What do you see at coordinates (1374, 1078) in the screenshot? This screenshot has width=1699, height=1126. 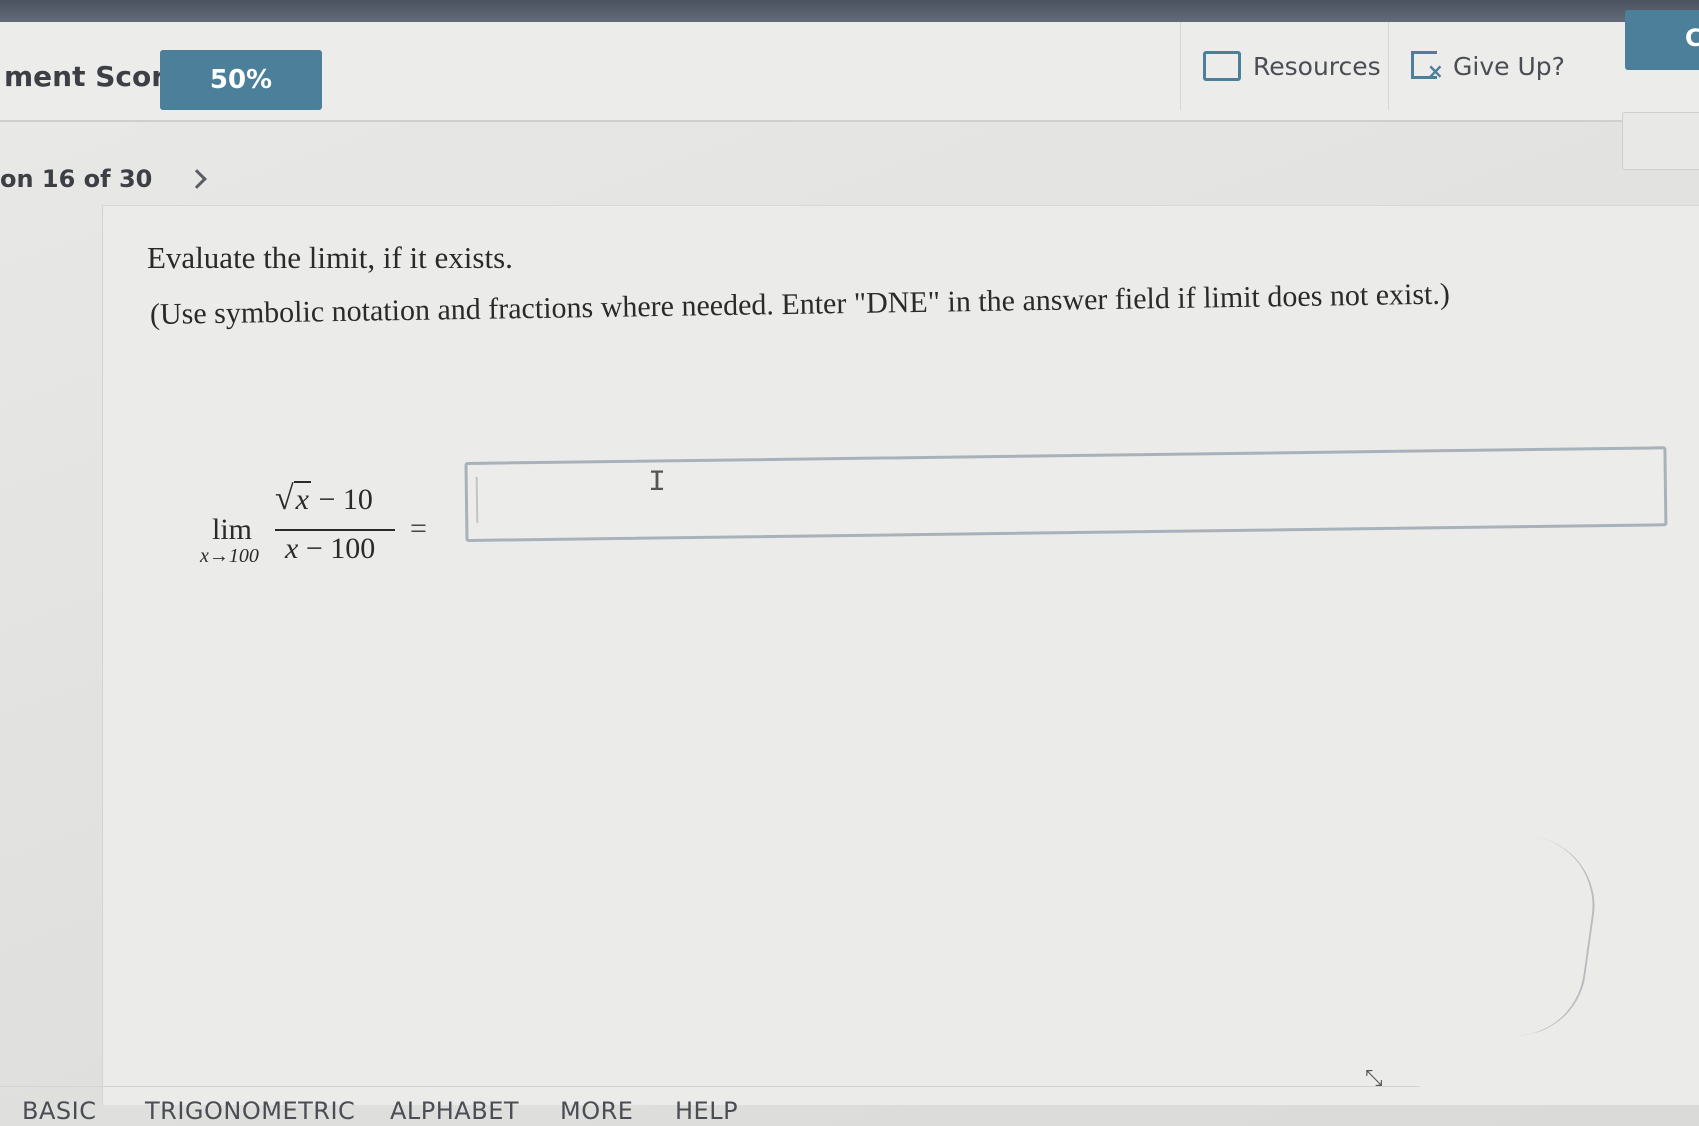 I see `collapse-icon: ⤡` at bounding box center [1374, 1078].